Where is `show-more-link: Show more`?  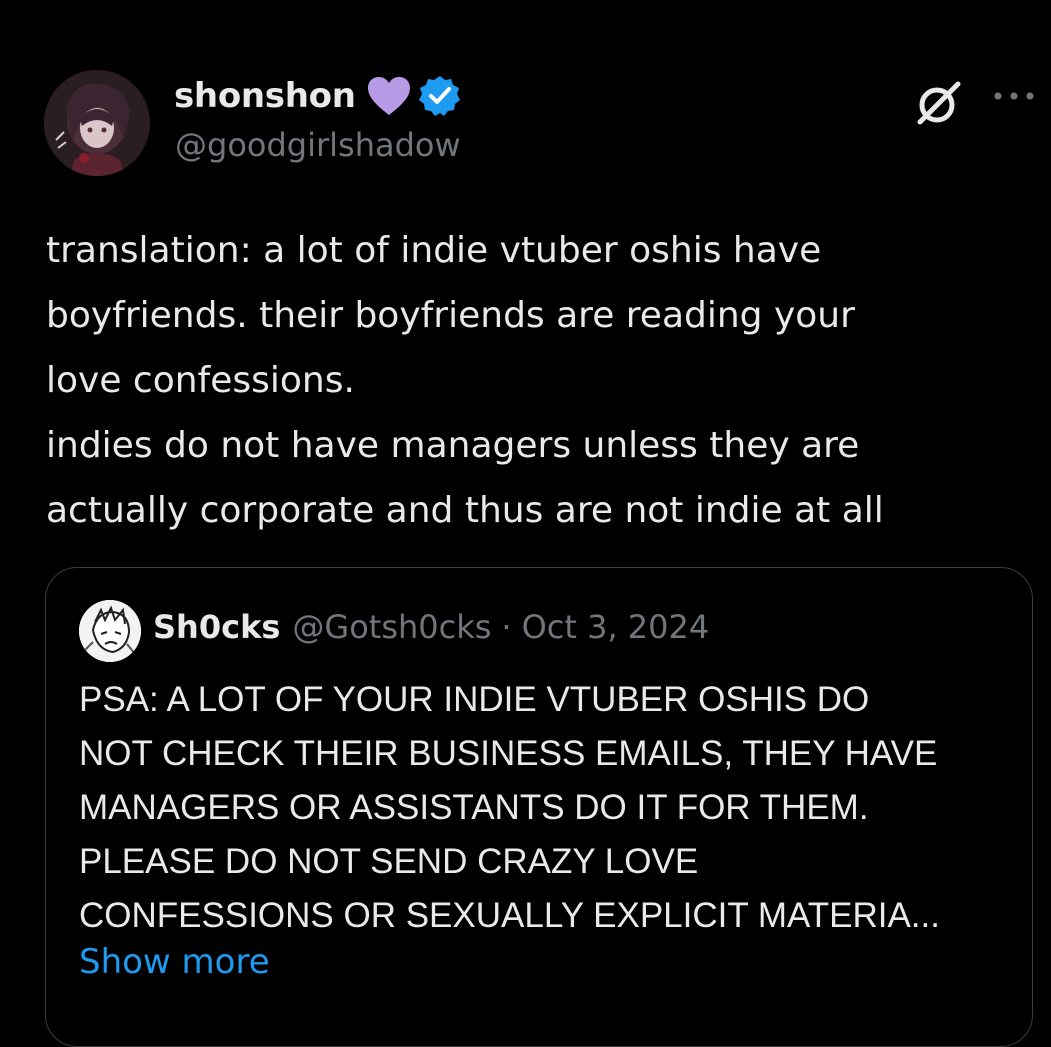
show-more-link: Show more is located at coordinates (174, 962).